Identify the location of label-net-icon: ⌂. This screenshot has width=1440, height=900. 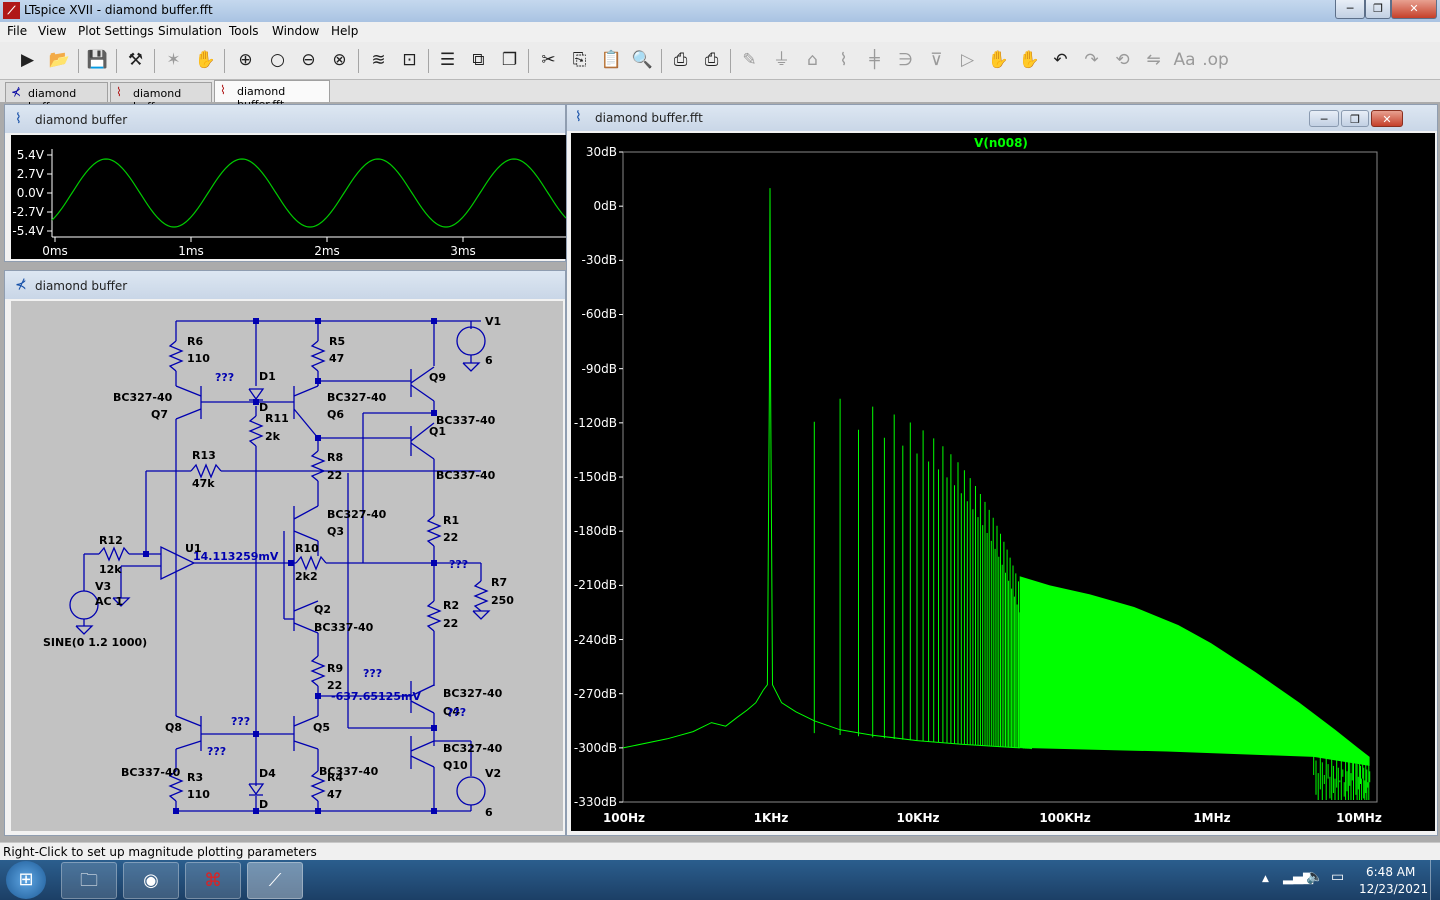
(812, 60).